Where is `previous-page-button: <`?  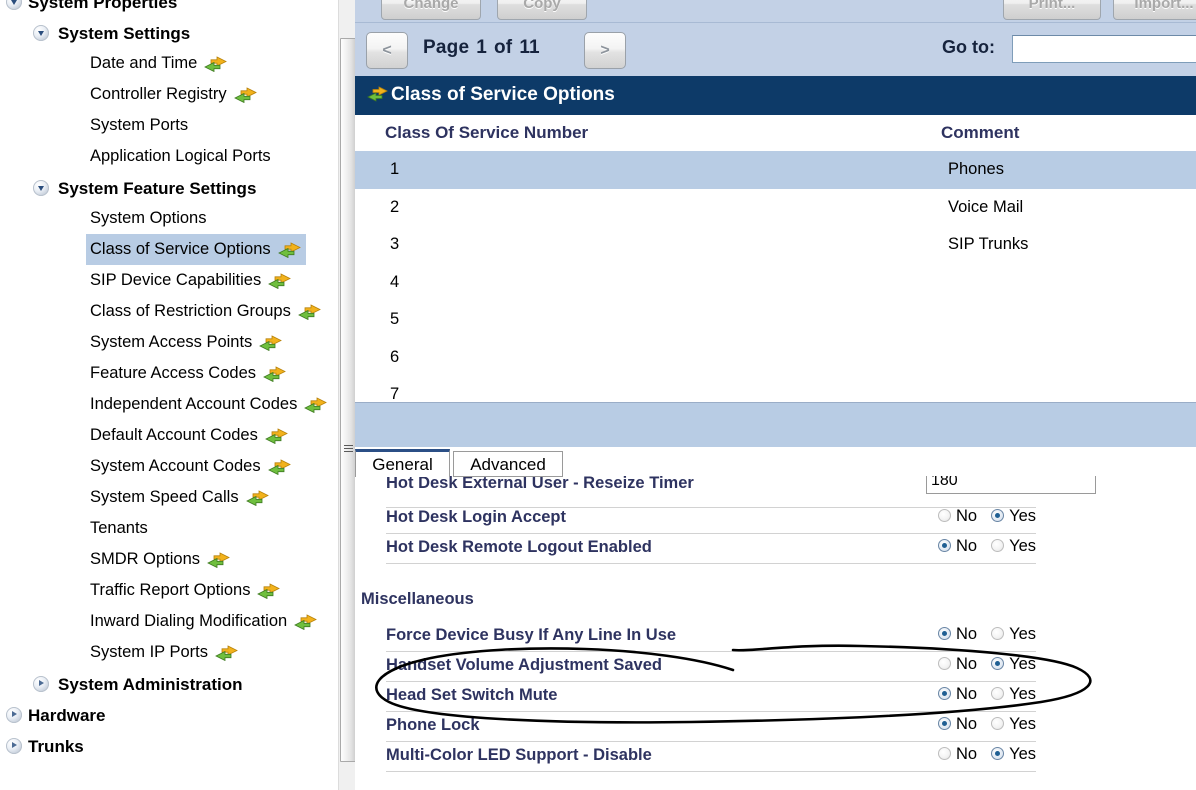 previous-page-button: < is located at coordinates (387, 50).